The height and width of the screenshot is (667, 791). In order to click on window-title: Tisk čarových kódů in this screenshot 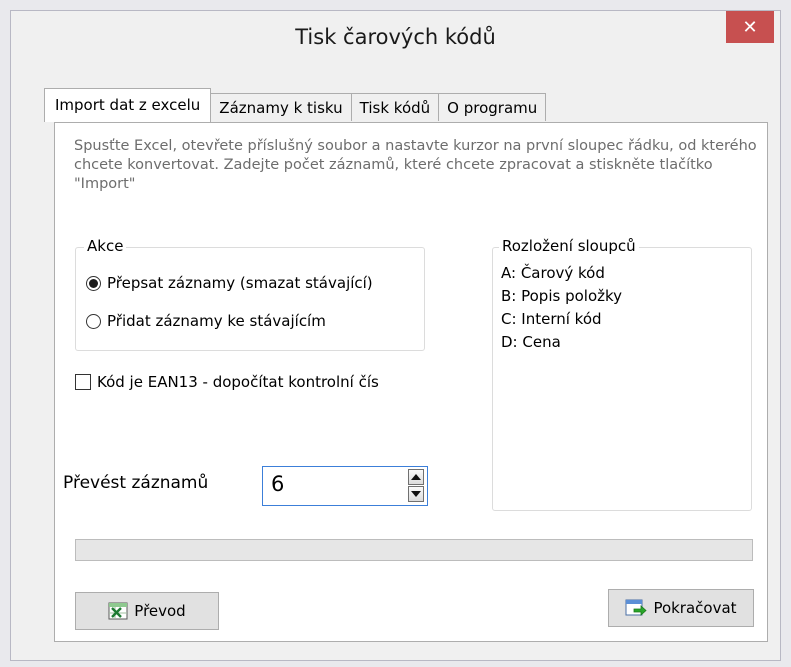, I will do `click(395, 37)`.